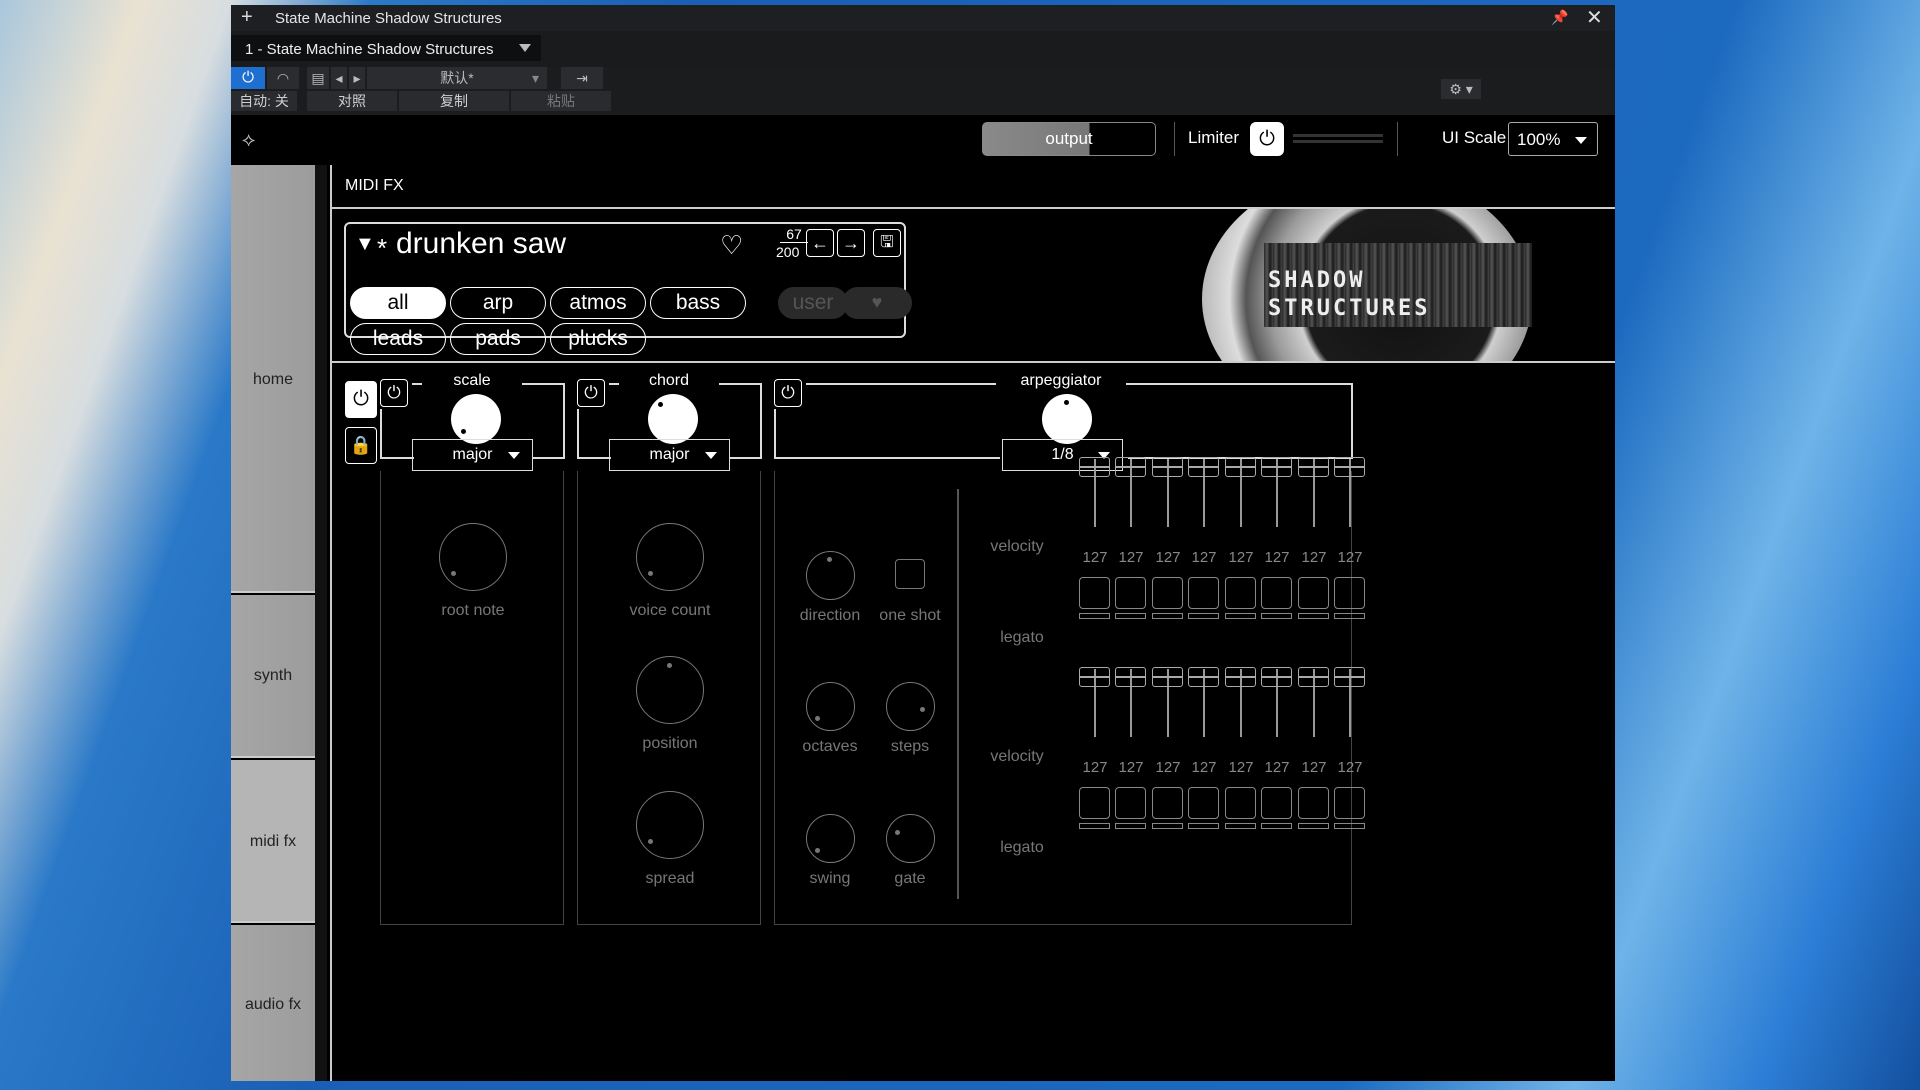 This screenshot has height=1090, width=1920. What do you see at coordinates (830, 575) in the screenshot?
I see `direction-knob` at bounding box center [830, 575].